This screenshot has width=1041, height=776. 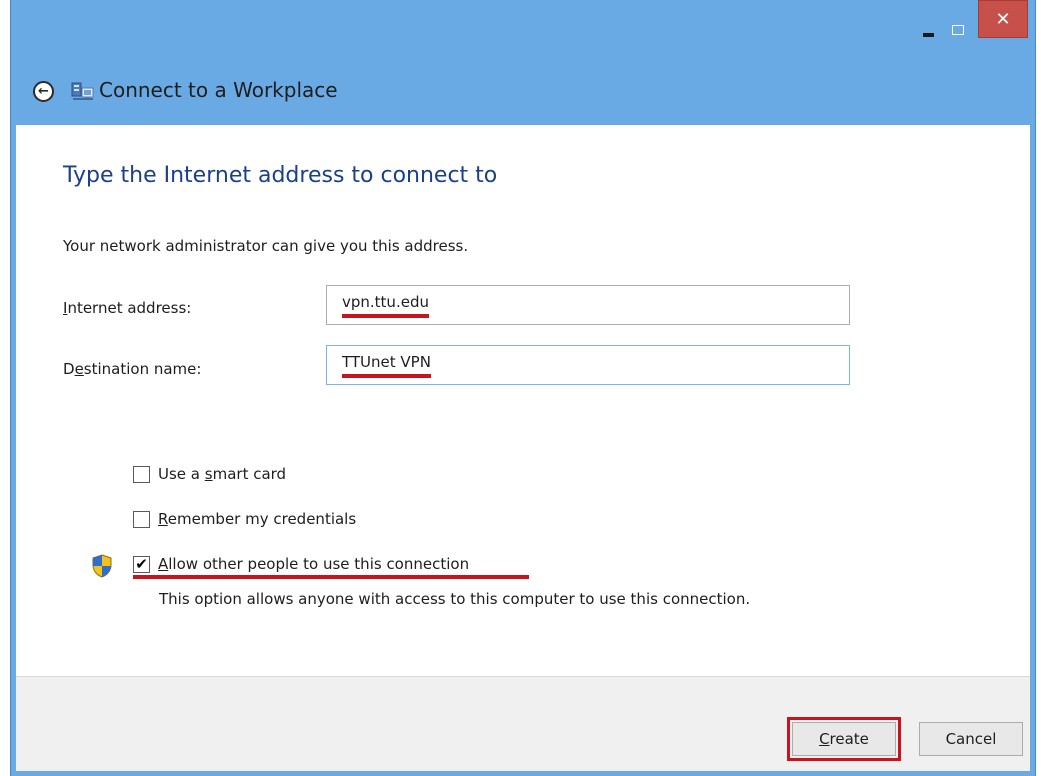 I want to click on close-icon: ✕, so click(x=1003, y=19).